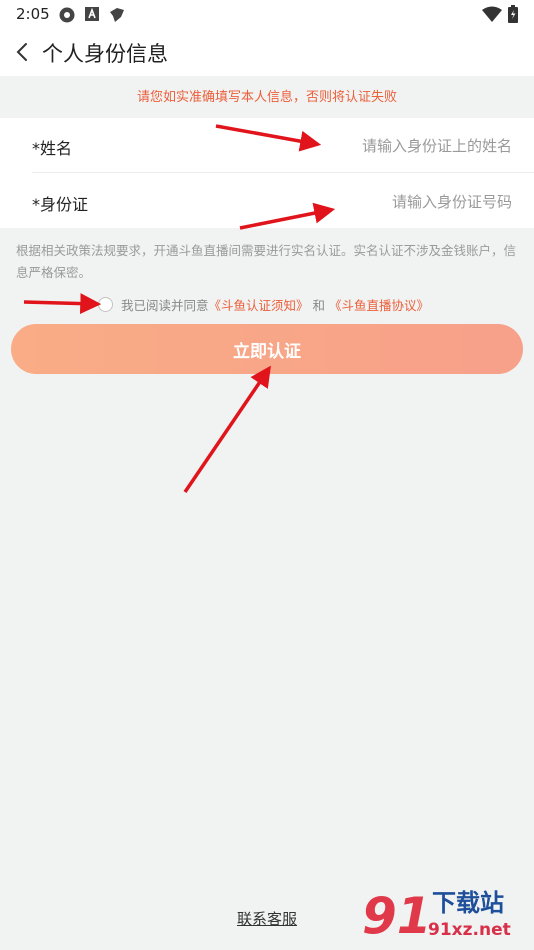  What do you see at coordinates (33, 14) in the screenshot?
I see `status-time: 2:05` at bounding box center [33, 14].